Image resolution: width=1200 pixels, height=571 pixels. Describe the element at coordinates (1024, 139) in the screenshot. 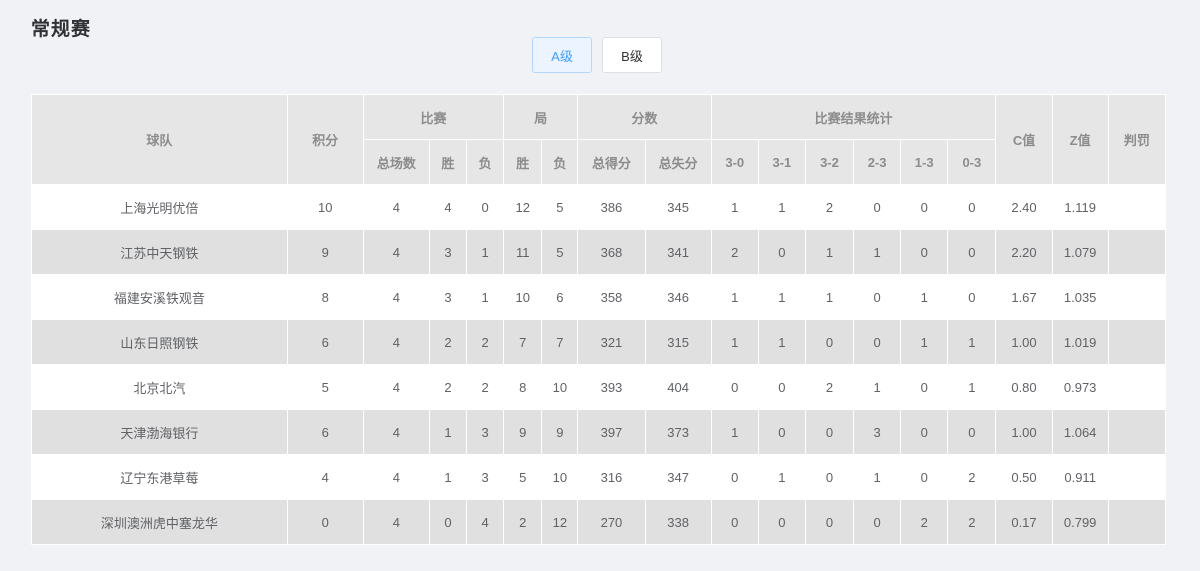

I see `header-c-value: C值` at that location.